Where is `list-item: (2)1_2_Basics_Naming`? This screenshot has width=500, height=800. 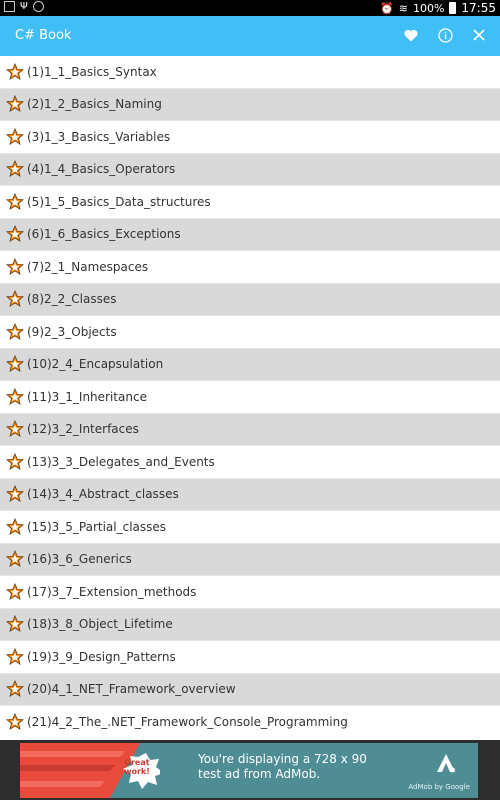 list-item: (2)1_2_Basics_Naming is located at coordinates (250, 104).